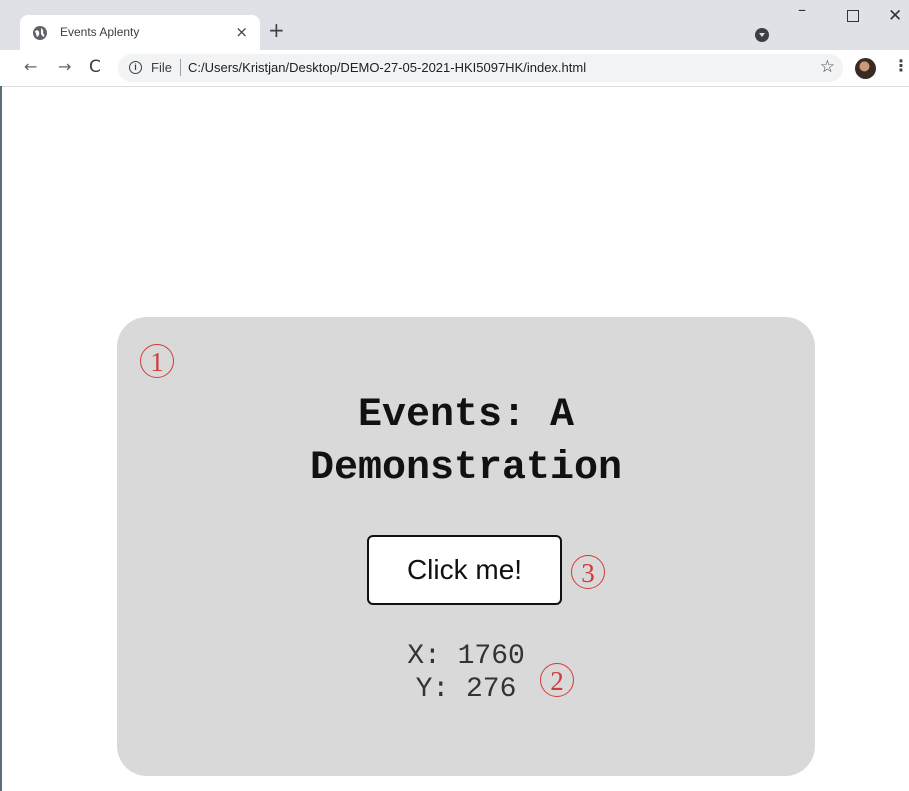 This screenshot has height=791, width=909. What do you see at coordinates (466, 415) in the screenshot?
I see `page-title-line-1: Events: A` at bounding box center [466, 415].